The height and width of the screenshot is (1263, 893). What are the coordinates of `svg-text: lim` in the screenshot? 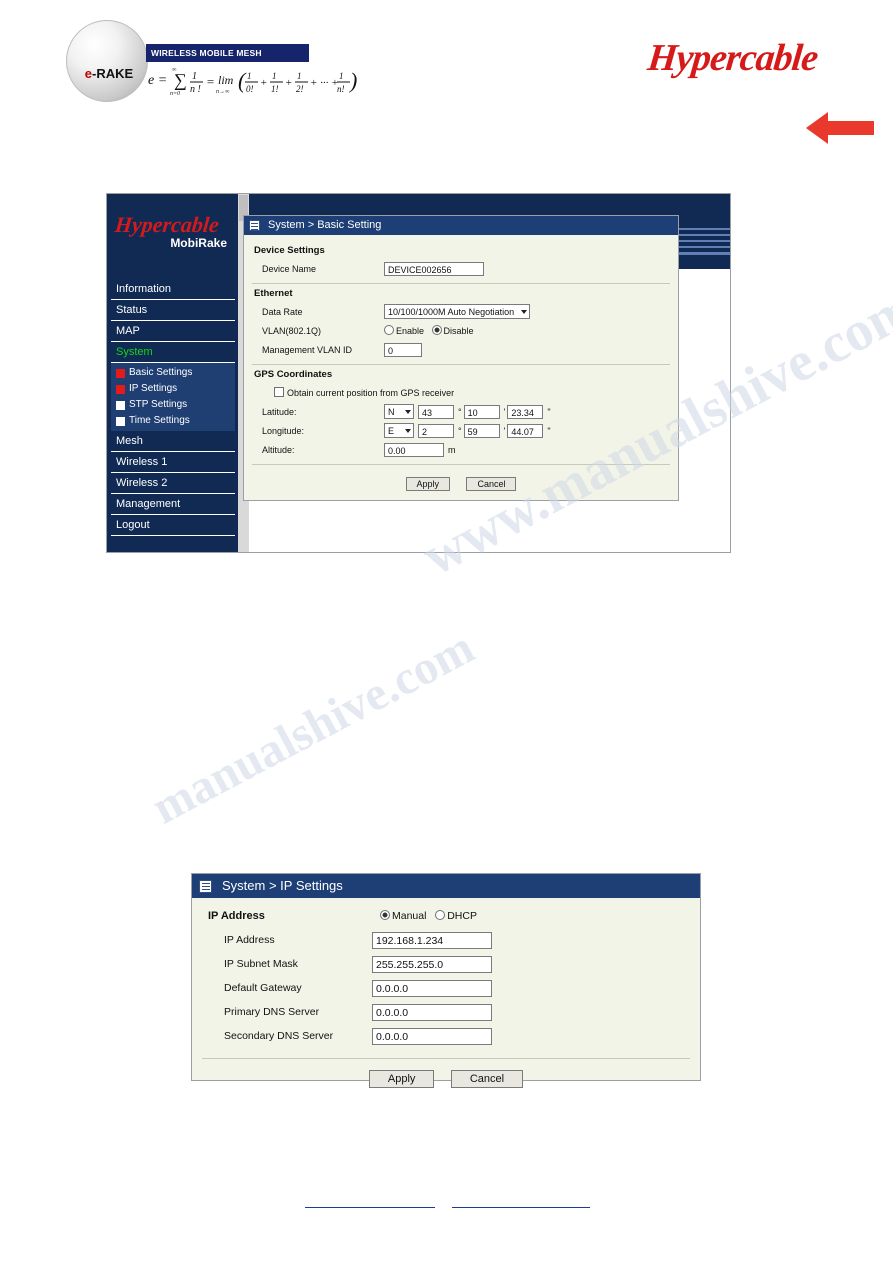 It's located at (226, 80).